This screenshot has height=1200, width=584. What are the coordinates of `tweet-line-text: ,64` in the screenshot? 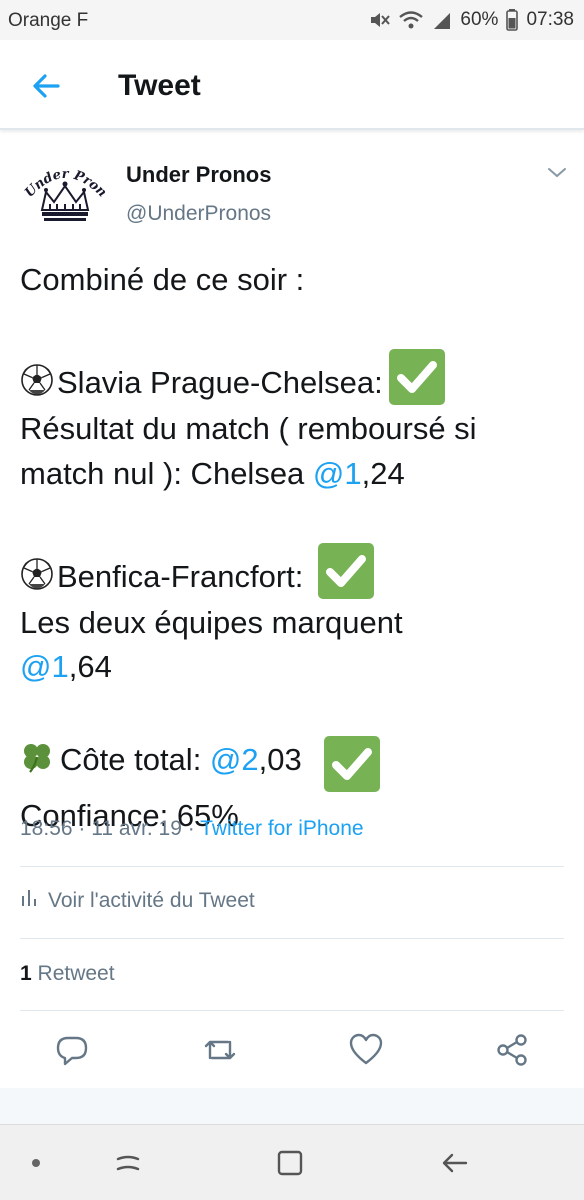 It's located at (90, 666).